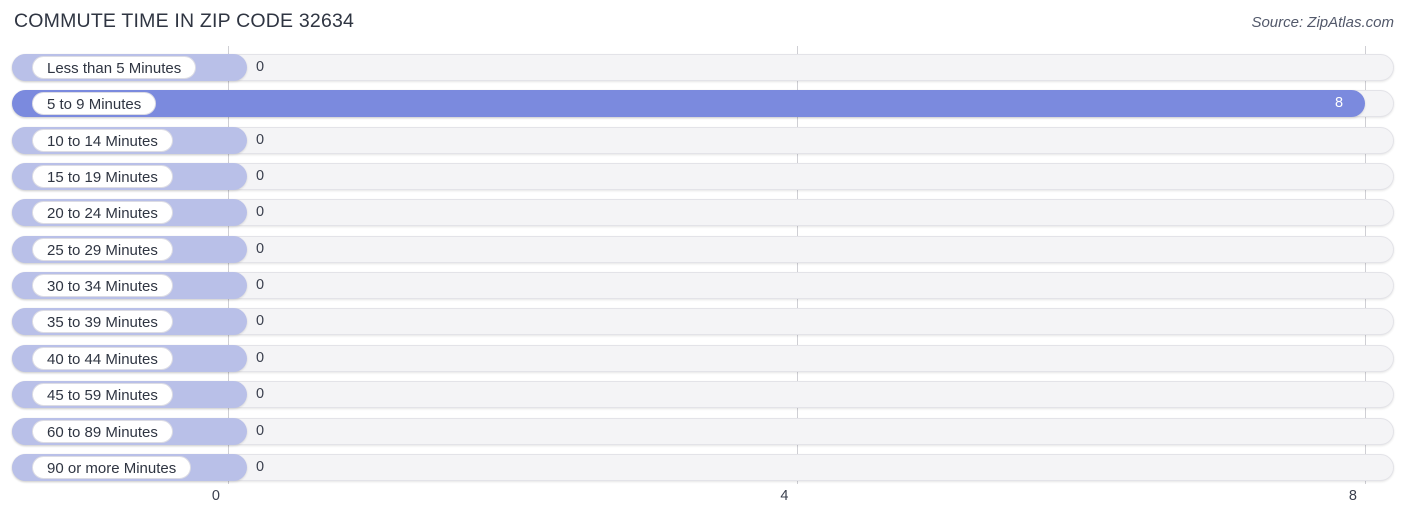 The image size is (1406, 524). I want to click on bar-label: 90 or more Minutes, so click(112, 467).